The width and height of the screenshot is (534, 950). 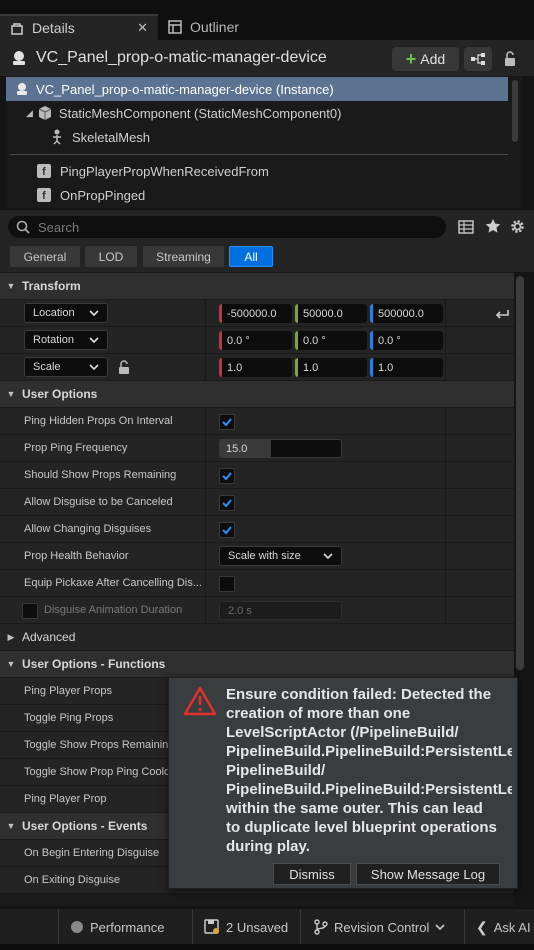 What do you see at coordinates (257, 195) in the screenshot?
I see `tree-item-on-prop-pinged: f OnPropPinged` at bounding box center [257, 195].